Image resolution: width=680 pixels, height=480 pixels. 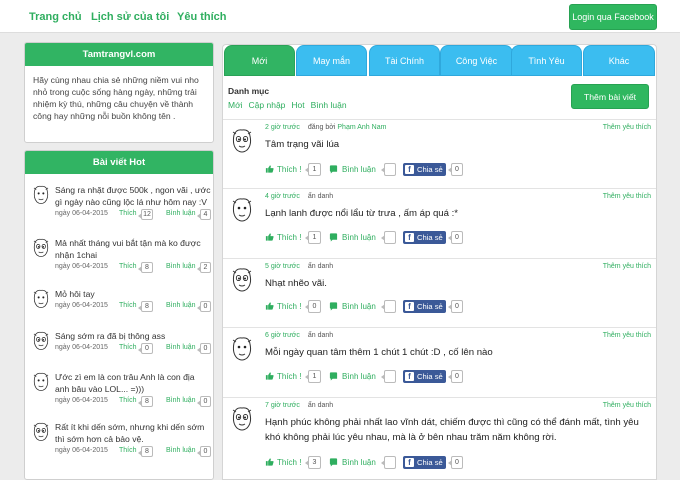 What do you see at coordinates (404, 60) in the screenshot?
I see `tab-2: Tài Chính` at bounding box center [404, 60].